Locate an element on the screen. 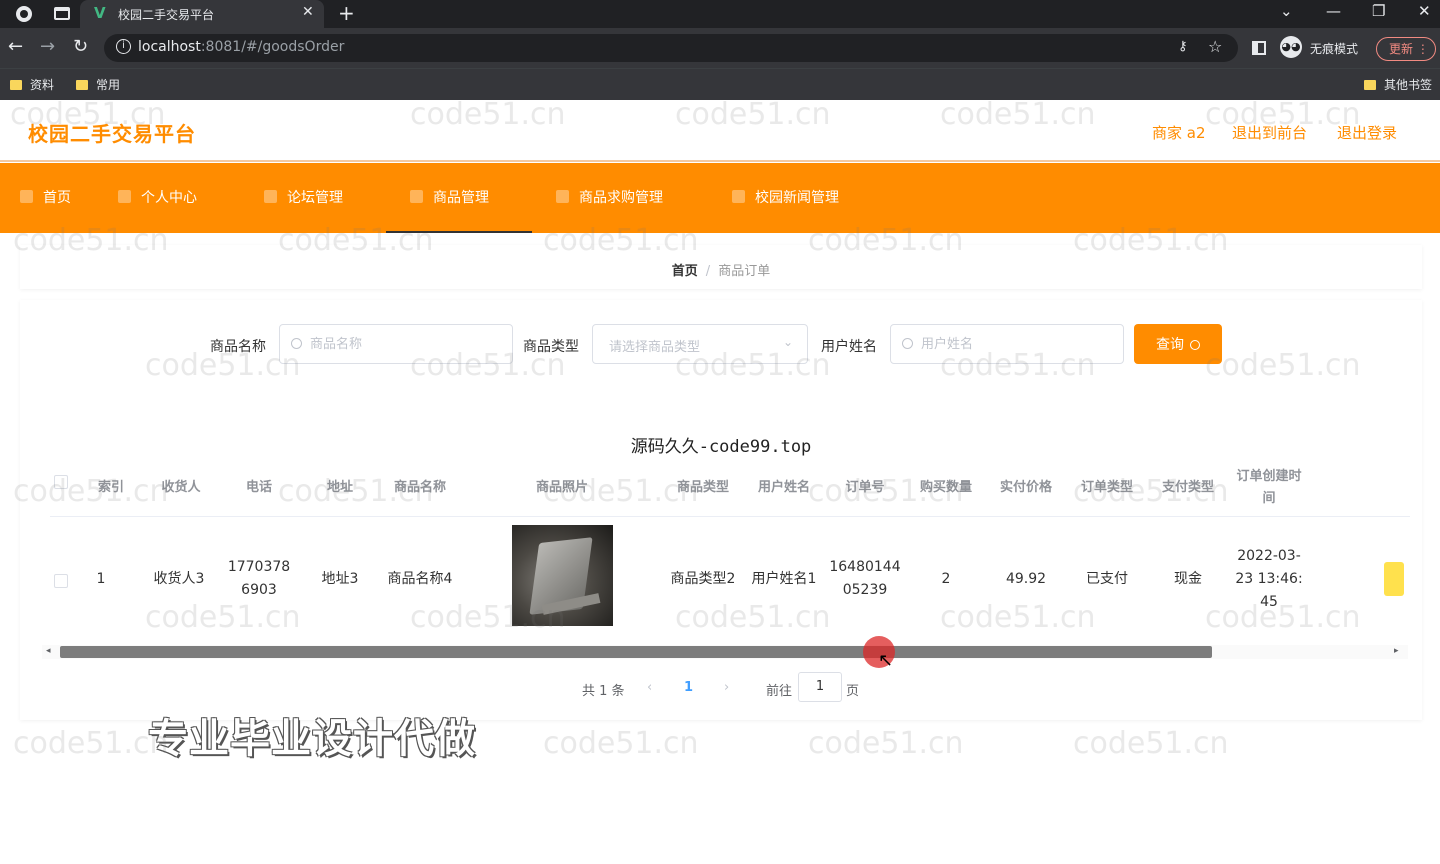  column-header-phone: 电话 is located at coordinates (258, 487).